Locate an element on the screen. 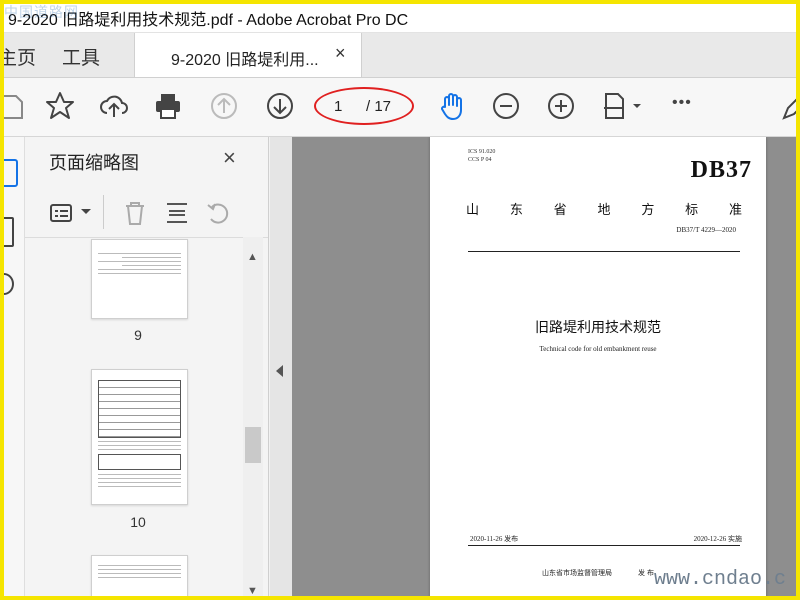 Image resolution: width=800 pixels, height=600 pixels. next-page-icon is located at coordinates (280, 106).